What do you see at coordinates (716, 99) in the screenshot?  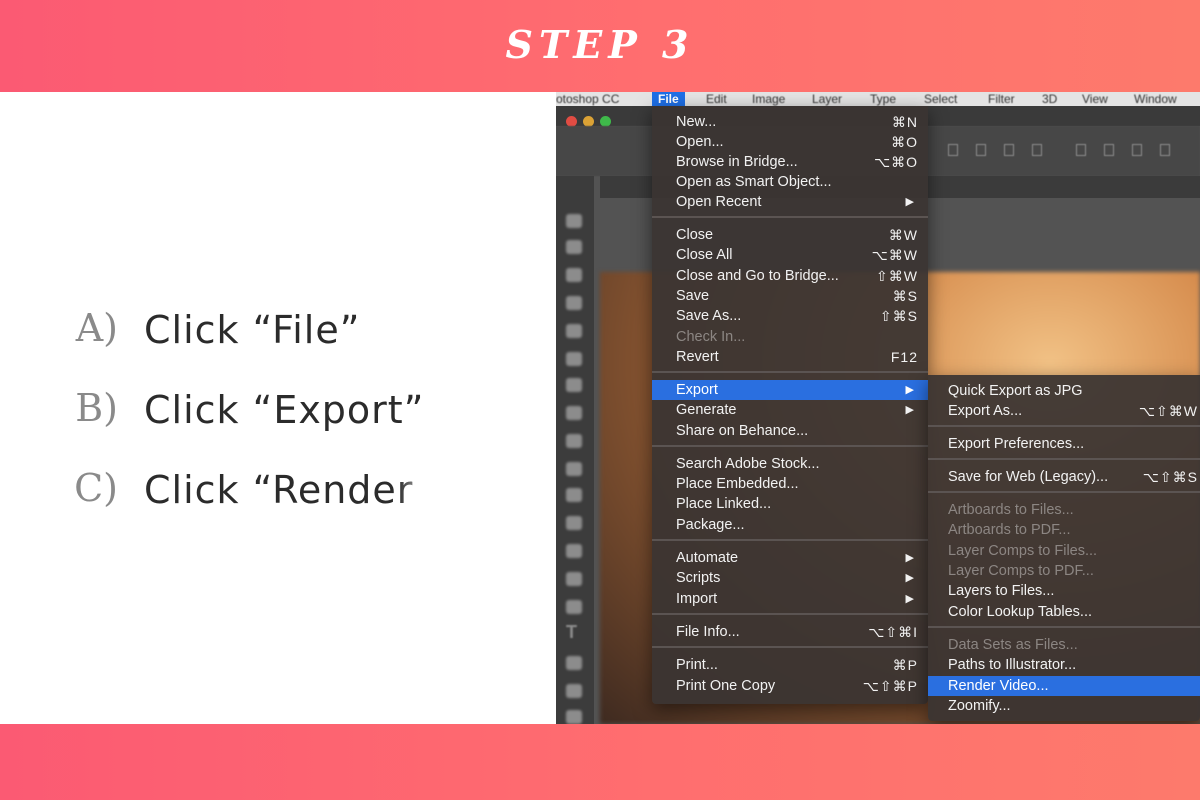 I see `menu-edit: Edit` at bounding box center [716, 99].